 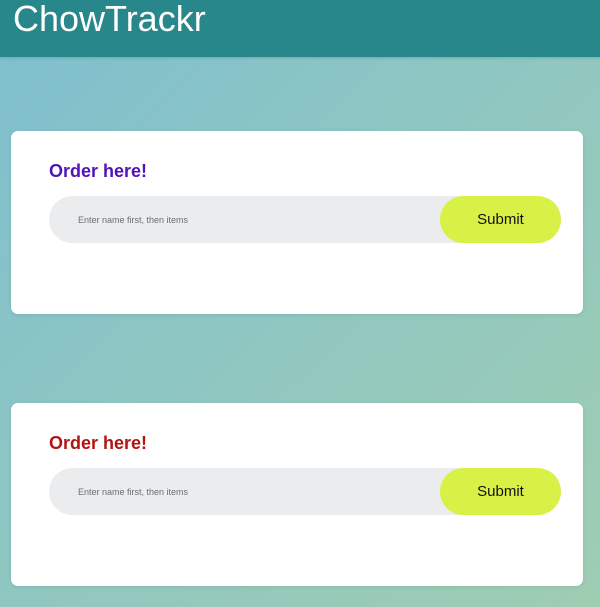 What do you see at coordinates (500, 219) in the screenshot?
I see `submit-button-1: Submit` at bounding box center [500, 219].